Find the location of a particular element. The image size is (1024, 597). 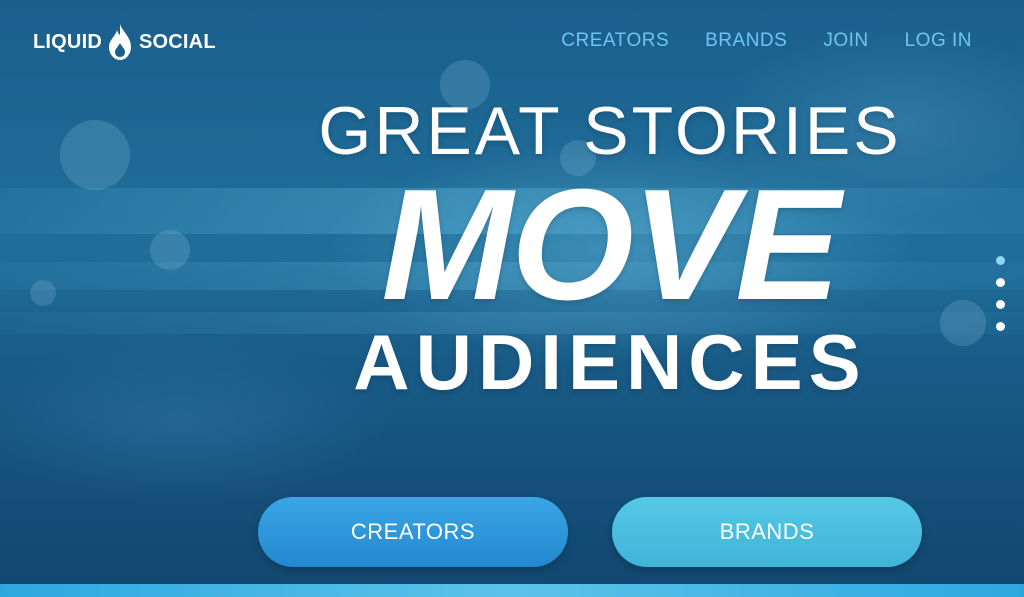

nav-creators: CREATORS is located at coordinates (615, 41).